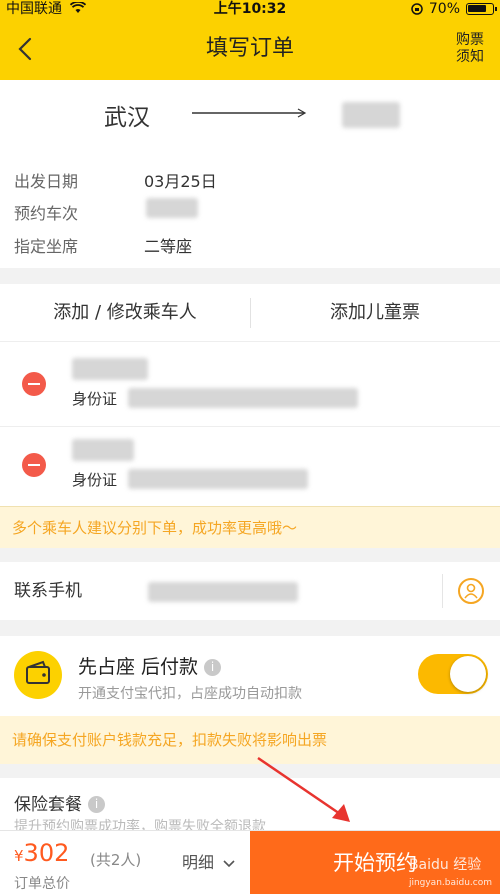  Describe the element at coordinates (116, 860) in the screenshot. I see `passenger-count: (共2人)` at that location.